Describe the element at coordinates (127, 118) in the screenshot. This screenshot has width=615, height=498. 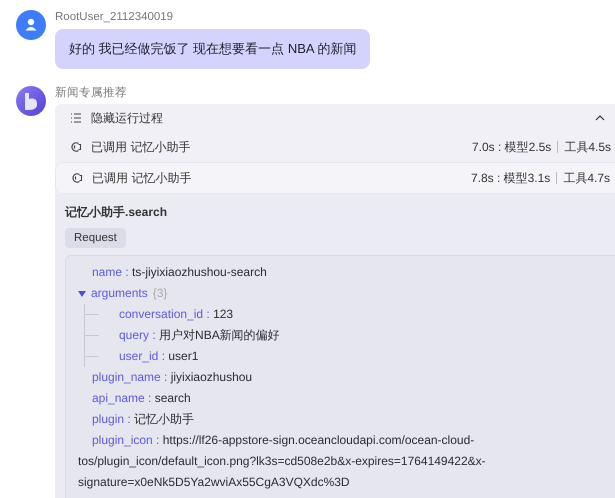
I see `toggle-process-link: 隐藏运行过程` at that location.